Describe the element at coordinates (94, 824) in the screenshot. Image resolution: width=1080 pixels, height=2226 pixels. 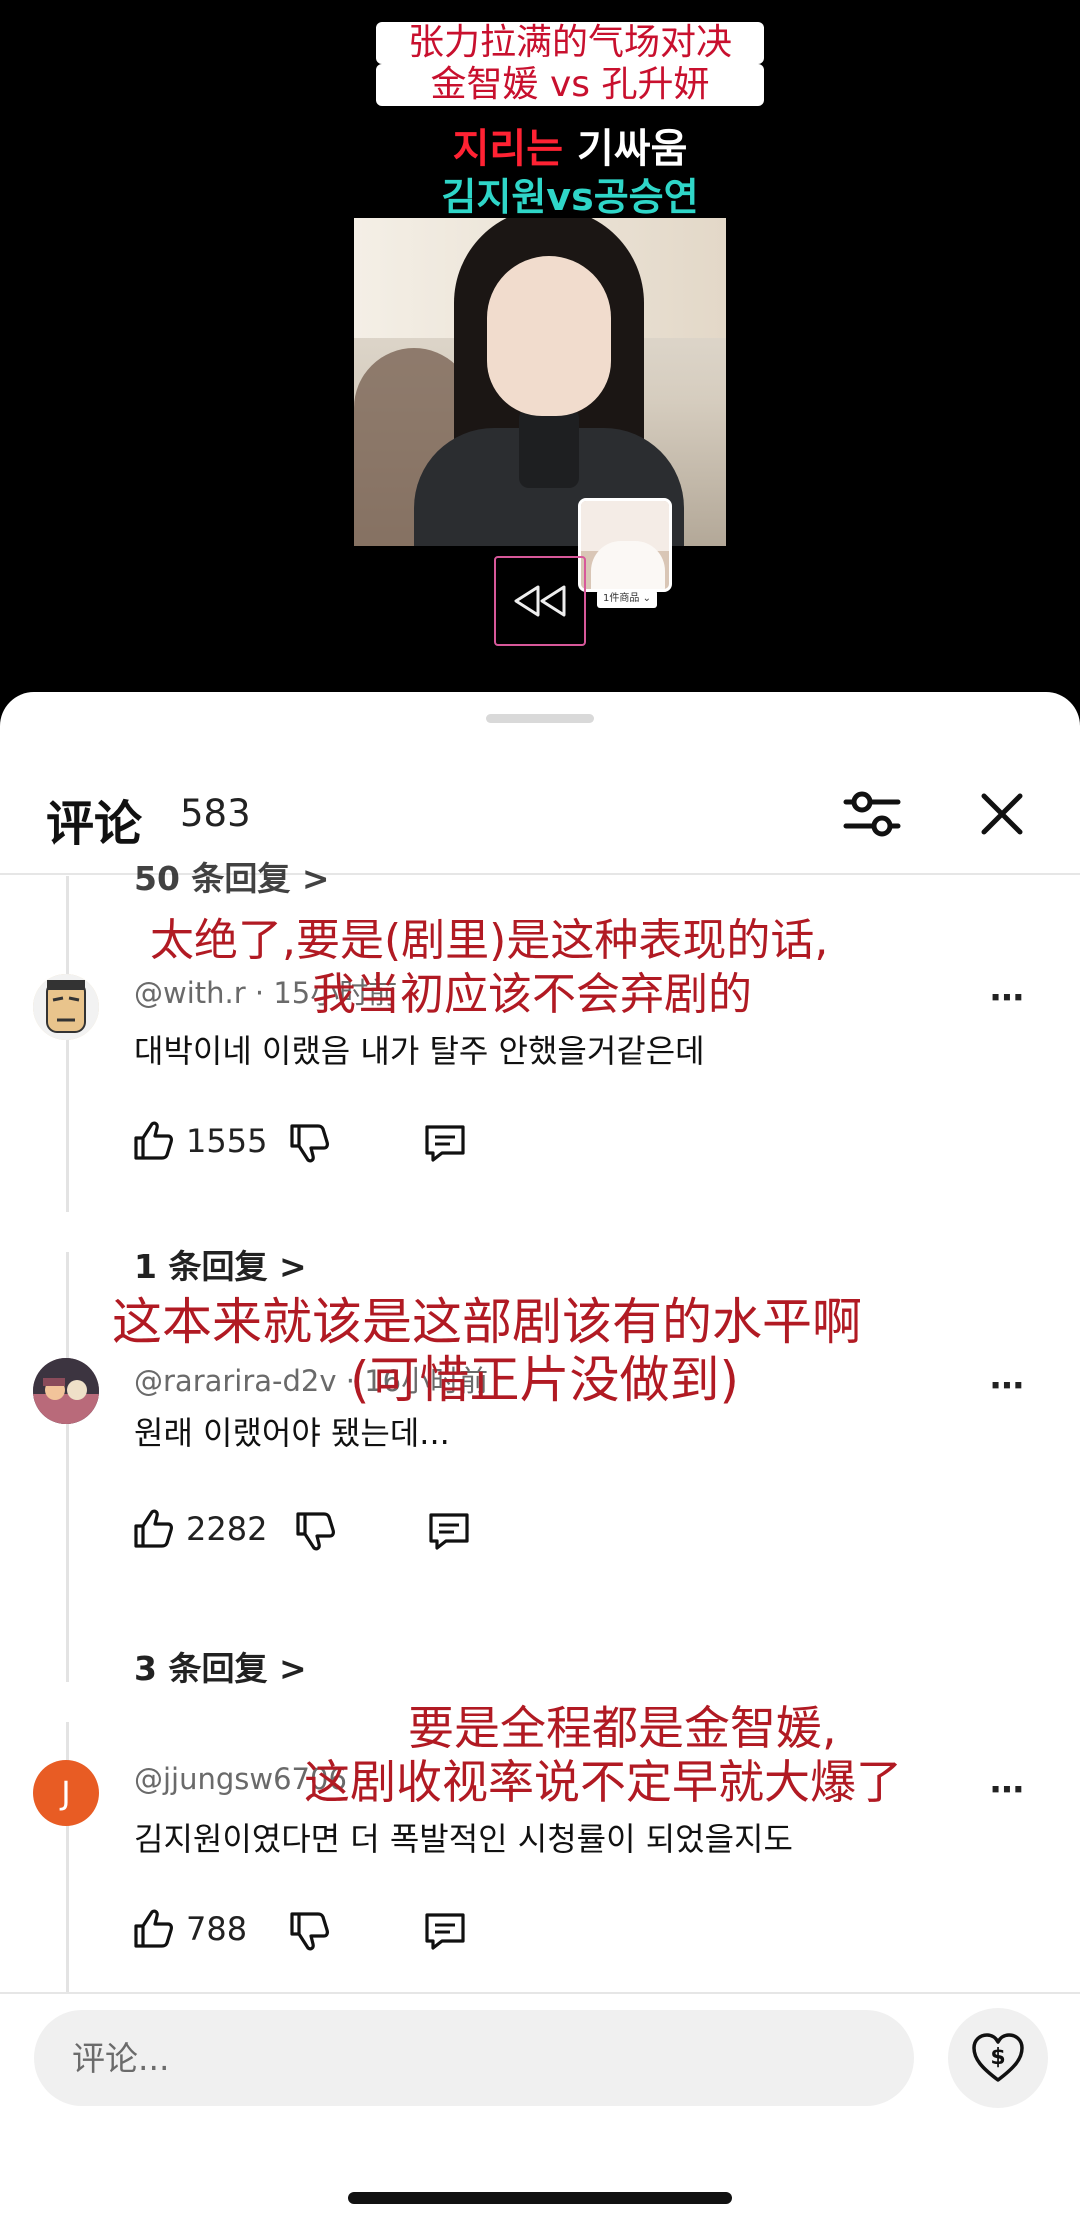
I see `comments-title: 评论` at that location.